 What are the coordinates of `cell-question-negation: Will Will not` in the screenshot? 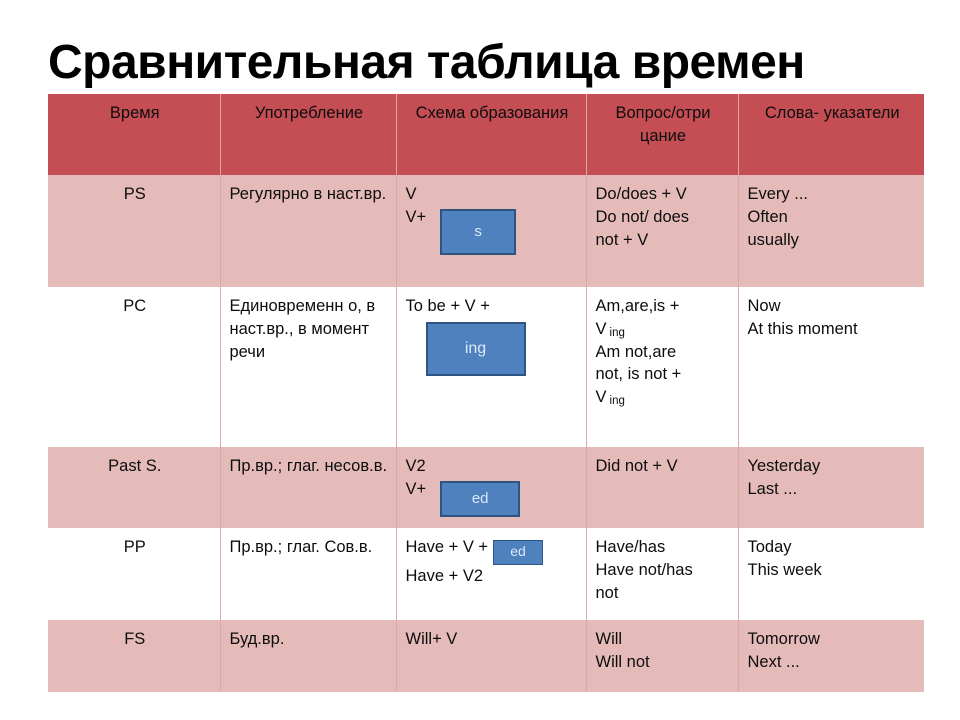 It's located at (662, 656).